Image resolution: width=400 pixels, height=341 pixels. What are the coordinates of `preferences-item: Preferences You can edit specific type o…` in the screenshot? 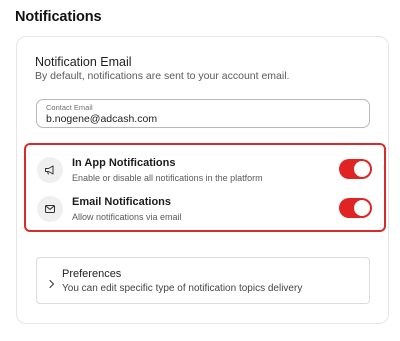 It's located at (203, 280).